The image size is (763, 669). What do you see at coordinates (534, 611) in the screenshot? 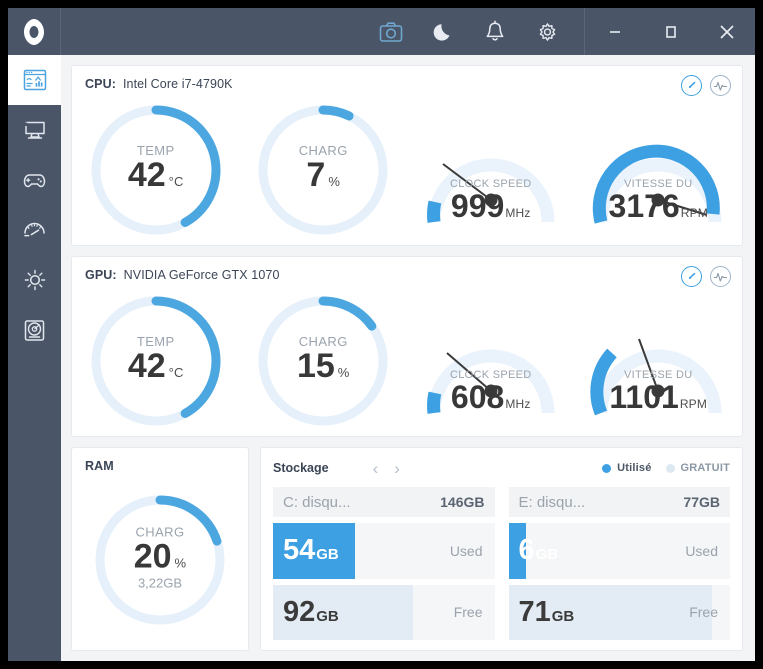
I see `disk-free-value: 71` at bounding box center [534, 611].